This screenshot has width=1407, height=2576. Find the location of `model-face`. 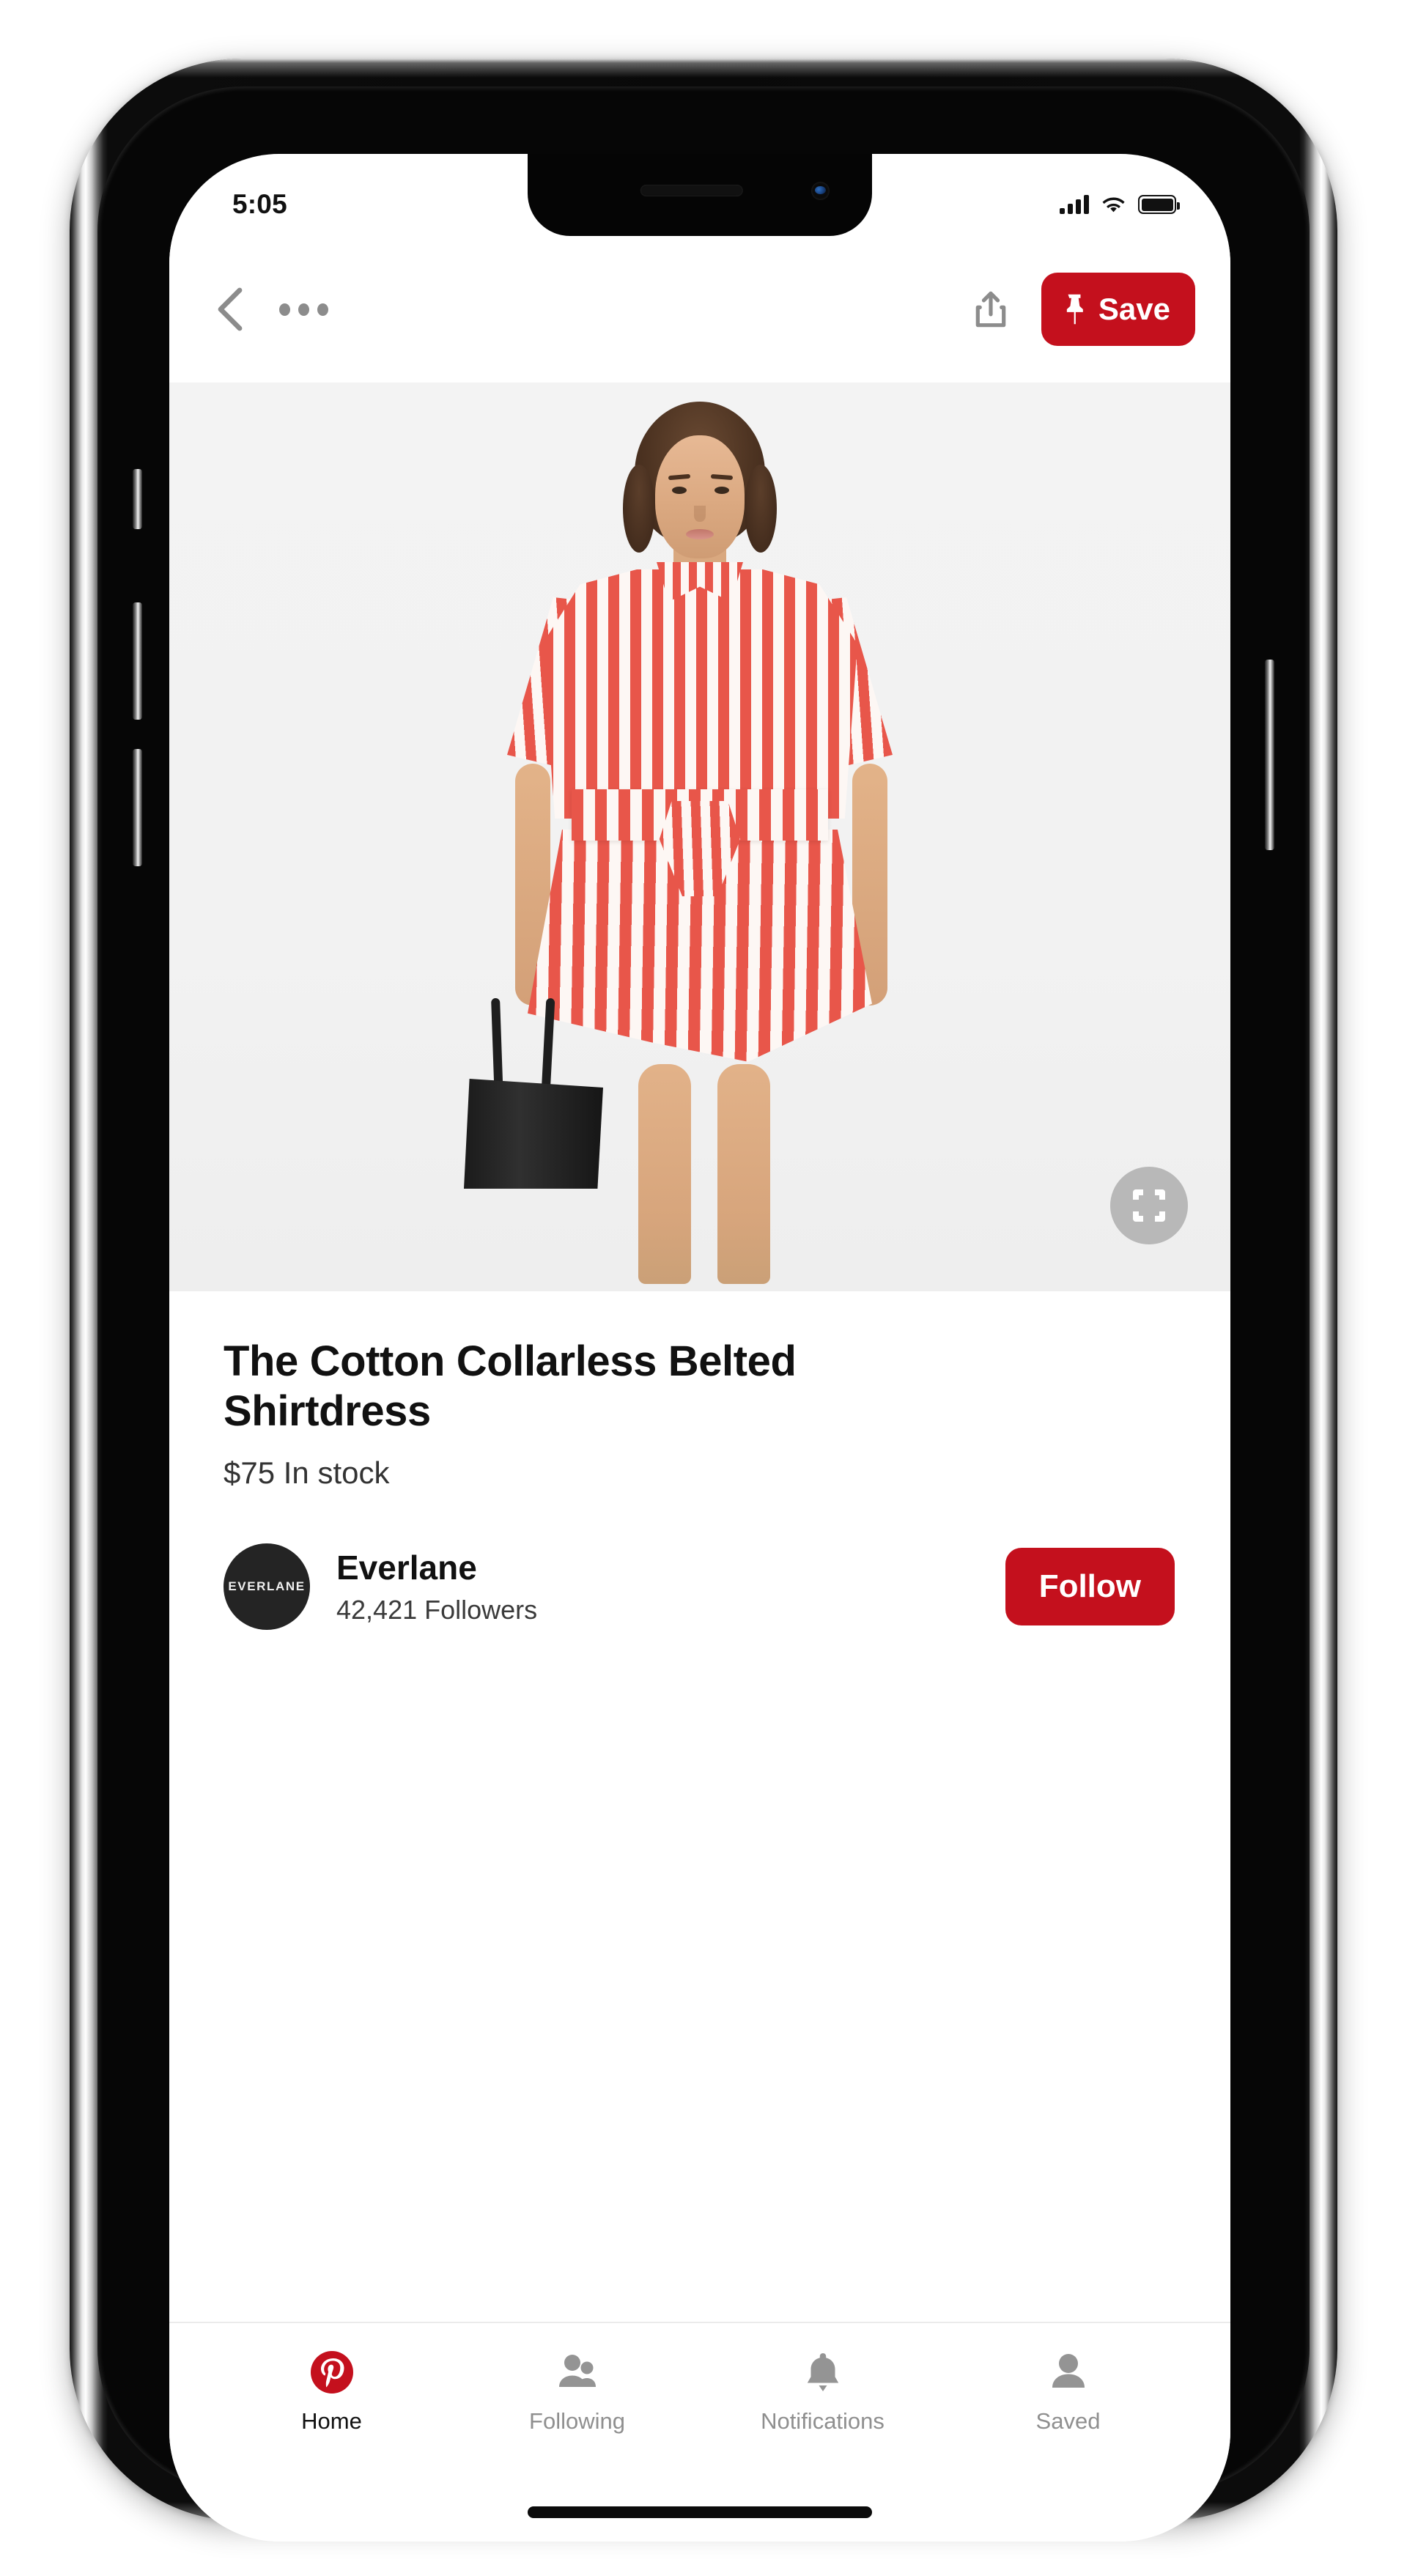

model-face is located at coordinates (700, 496).